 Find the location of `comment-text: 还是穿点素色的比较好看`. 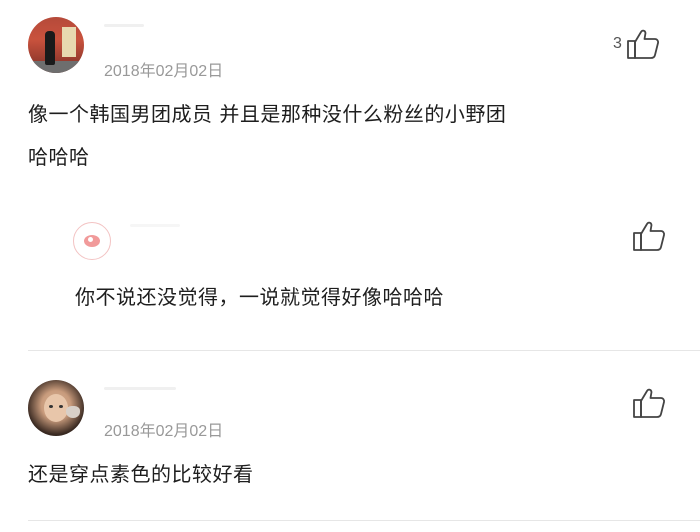

comment-text: 还是穿点素色的比较好看 is located at coordinates (141, 474).